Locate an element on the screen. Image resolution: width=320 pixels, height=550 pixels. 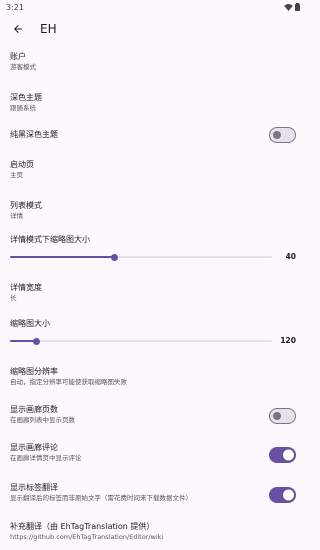
status-bar: 3:21 is located at coordinates (153, 7).